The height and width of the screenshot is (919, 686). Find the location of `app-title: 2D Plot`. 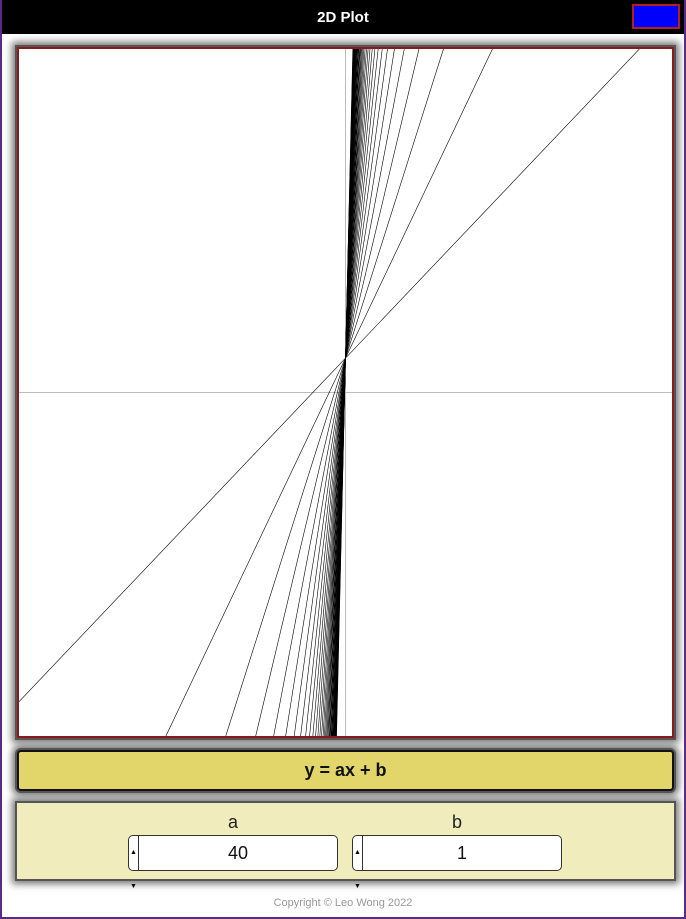

app-title: 2D Plot is located at coordinates (343, 17).